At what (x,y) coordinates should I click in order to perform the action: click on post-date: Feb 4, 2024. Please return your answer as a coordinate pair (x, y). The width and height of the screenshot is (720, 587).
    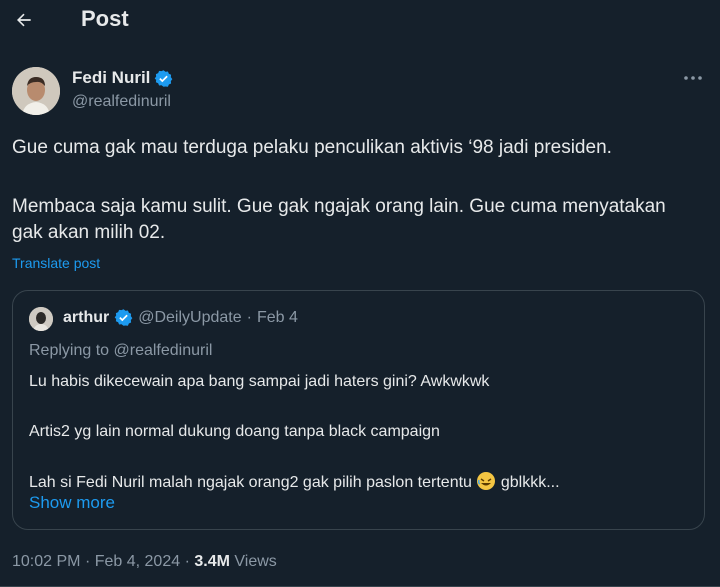
    Looking at the image, I should click on (137, 561).